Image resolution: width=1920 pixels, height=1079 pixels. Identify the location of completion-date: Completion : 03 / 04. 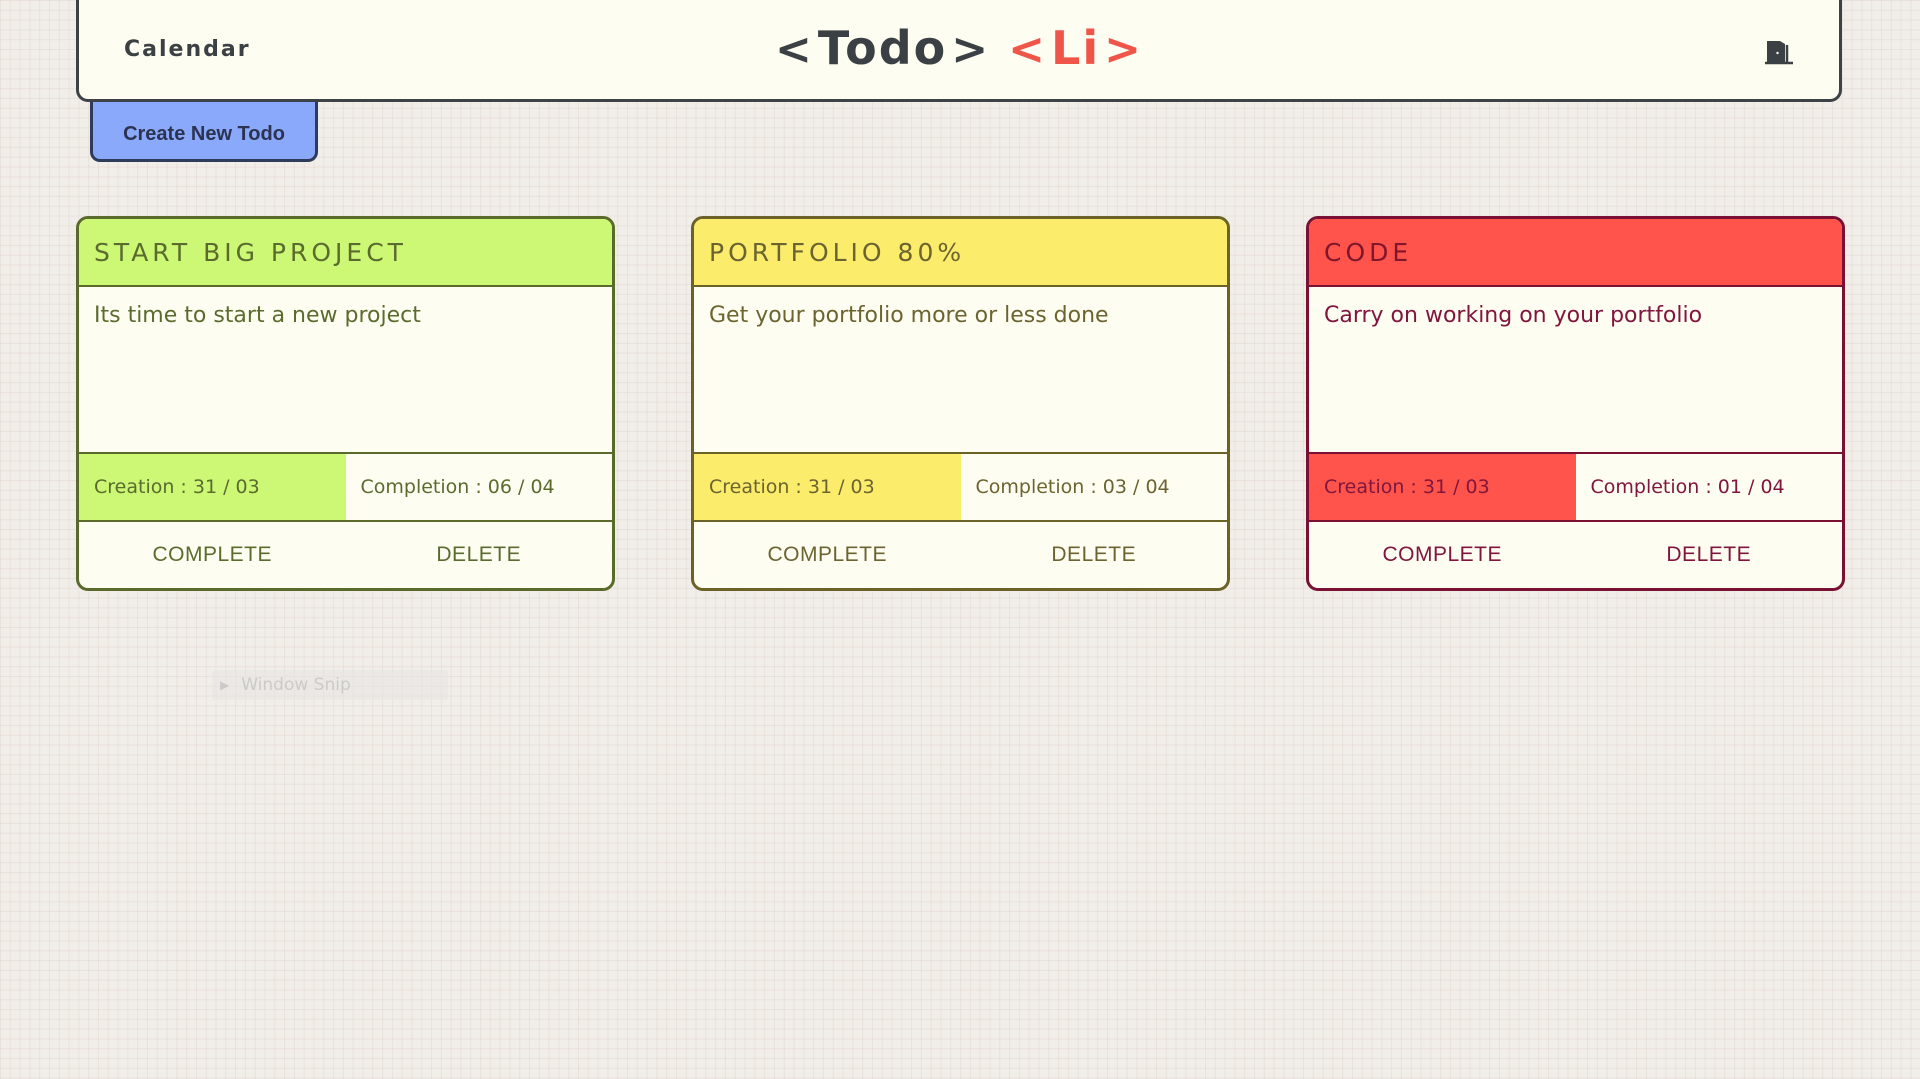
(1072, 487).